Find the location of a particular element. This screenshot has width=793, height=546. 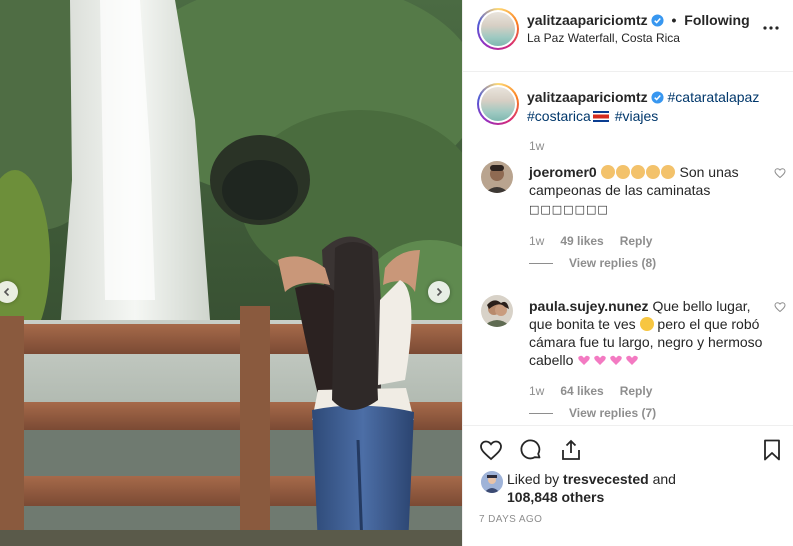

liker-avatar is located at coordinates (492, 482).